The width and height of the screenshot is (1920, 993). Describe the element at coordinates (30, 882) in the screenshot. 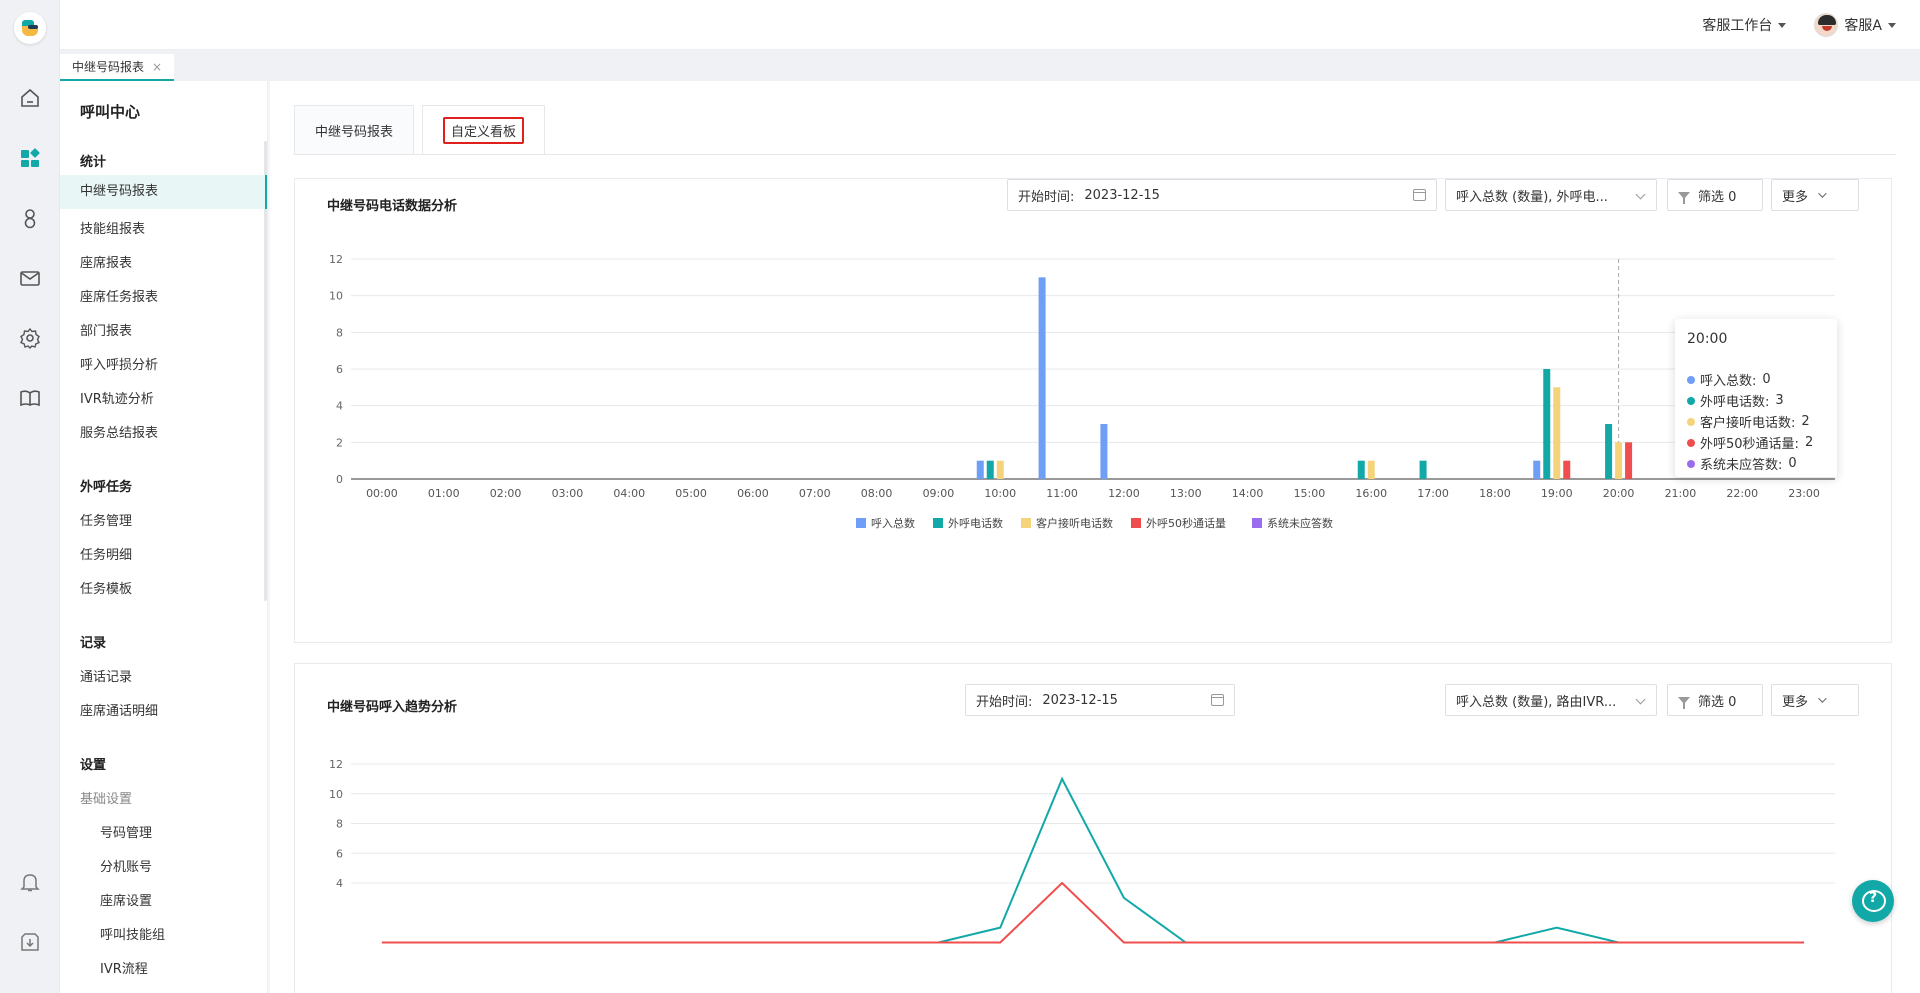

I see `bell-icon` at that location.